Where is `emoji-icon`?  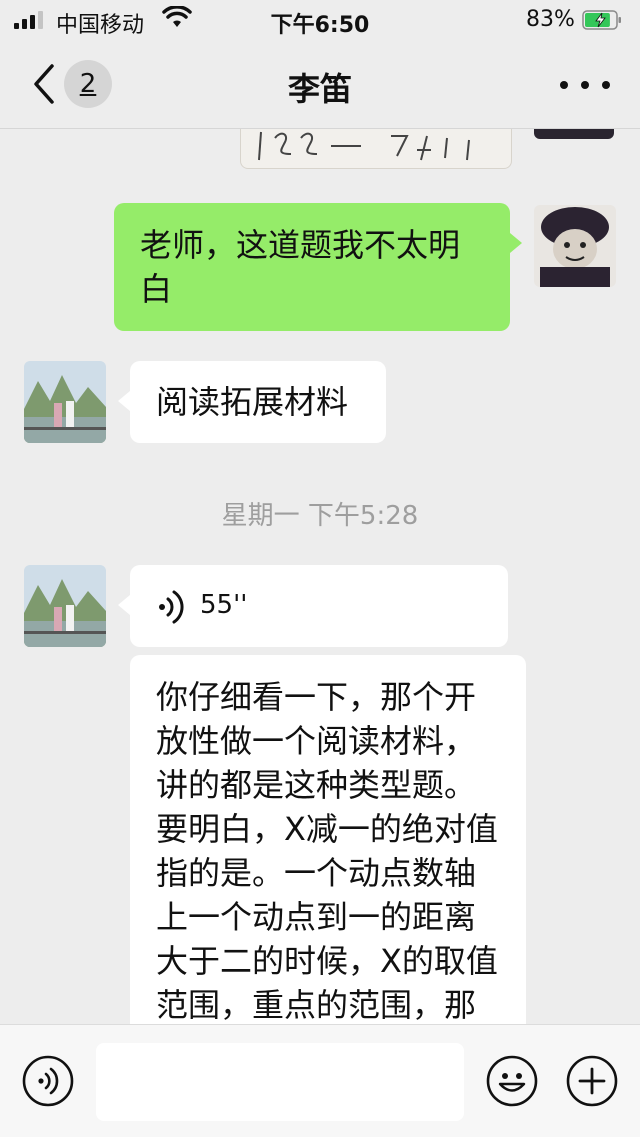
emoji-icon is located at coordinates (512, 1081).